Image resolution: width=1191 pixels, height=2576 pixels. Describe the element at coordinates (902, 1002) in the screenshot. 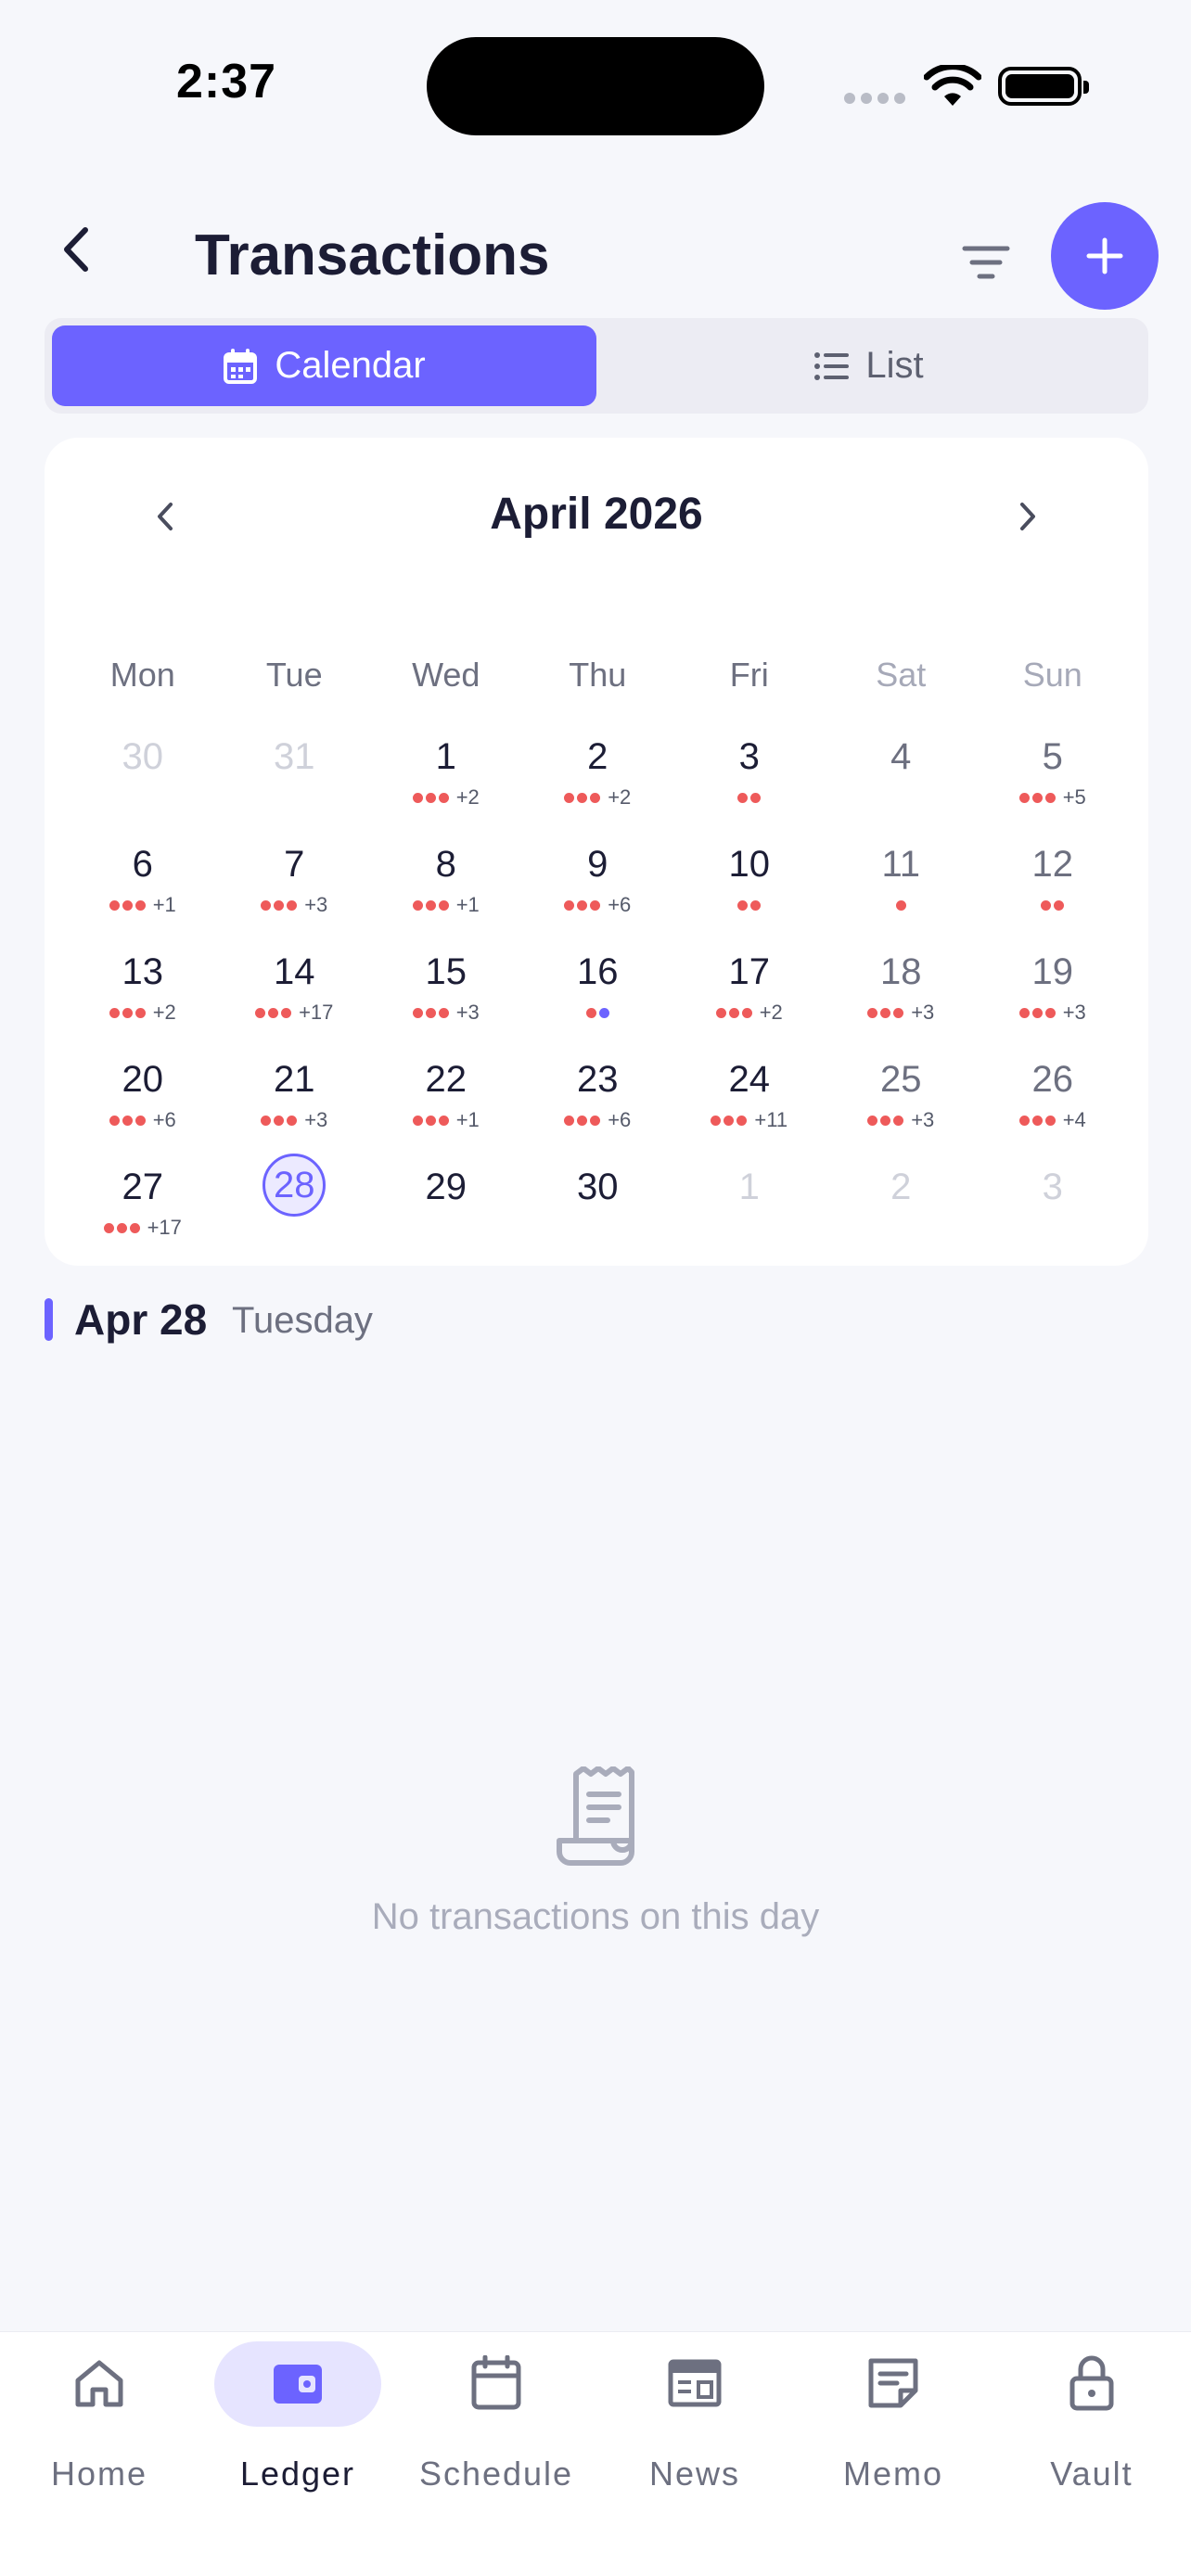

I see `calendar-day: 18 +3` at that location.